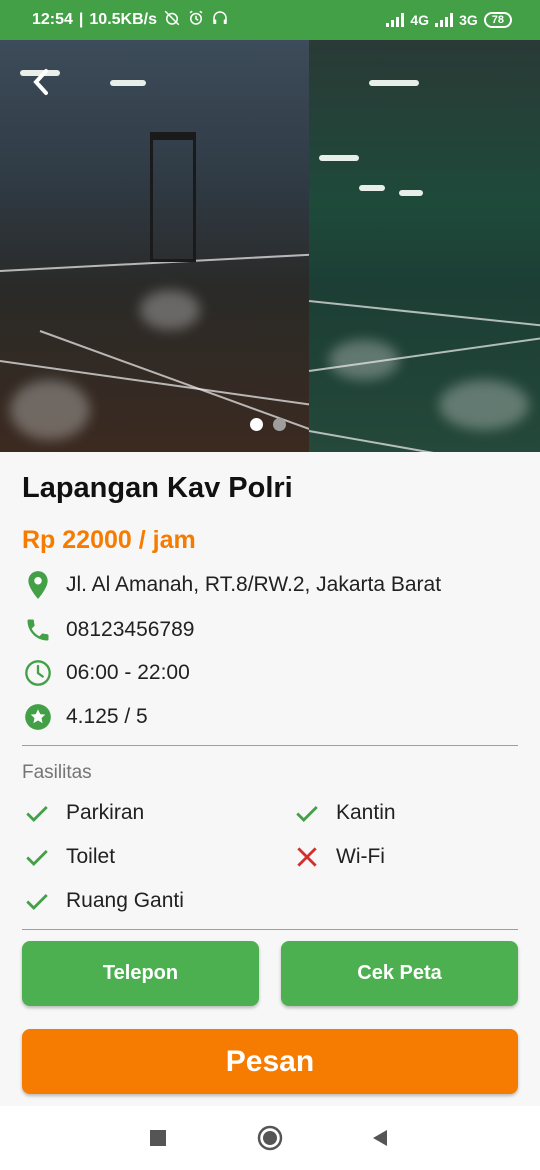 Image resolution: width=540 pixels, height=1170 pixels. What do you see at coordinates (270, 1061) in the screenshot?
I see `book-button: Pesan` at bounding box center [270, 1061].